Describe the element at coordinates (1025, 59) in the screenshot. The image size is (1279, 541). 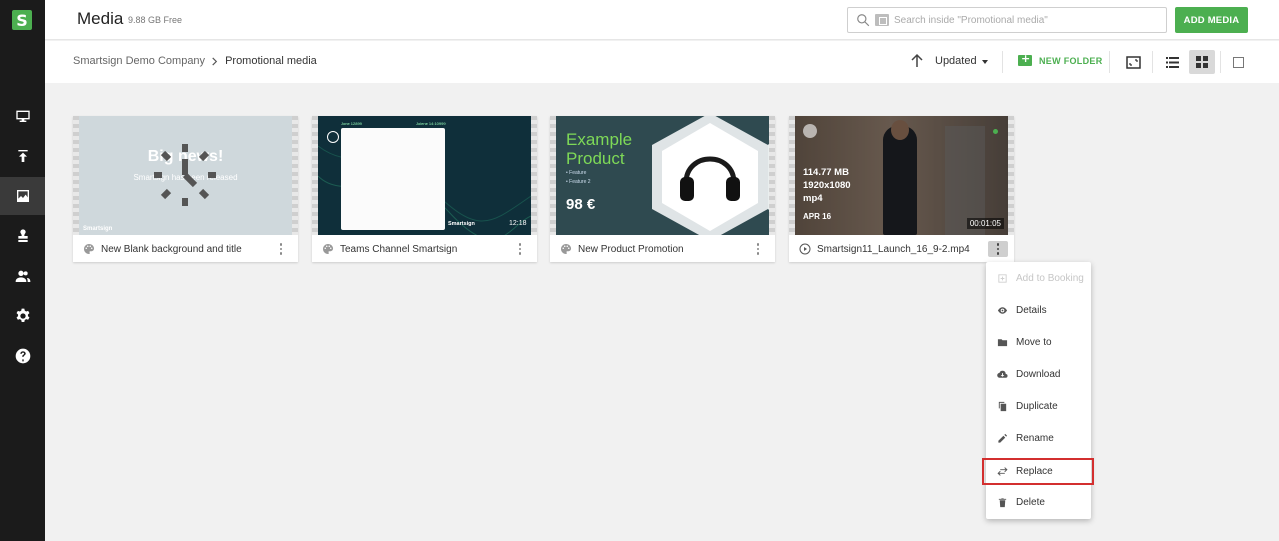
I see `folder-plus-icon` at that location.